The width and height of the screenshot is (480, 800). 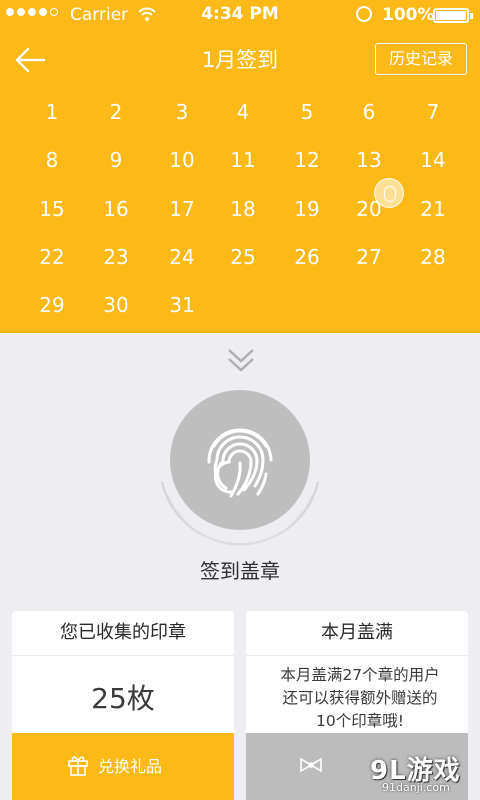 I want to click on calendar-day: 27, so click(x=369, y=257).